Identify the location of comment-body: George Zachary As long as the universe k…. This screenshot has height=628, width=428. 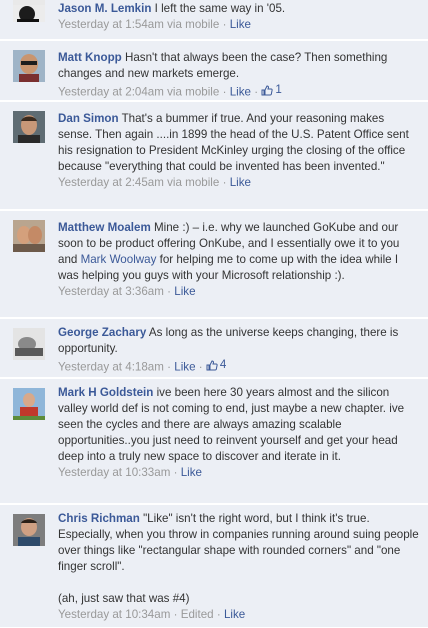
(239, 341).